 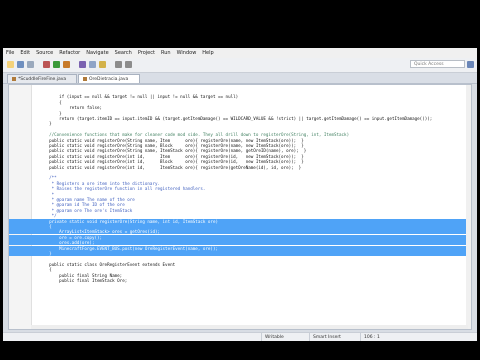 I want to click on debug-icon, so click(x=46, y=64).